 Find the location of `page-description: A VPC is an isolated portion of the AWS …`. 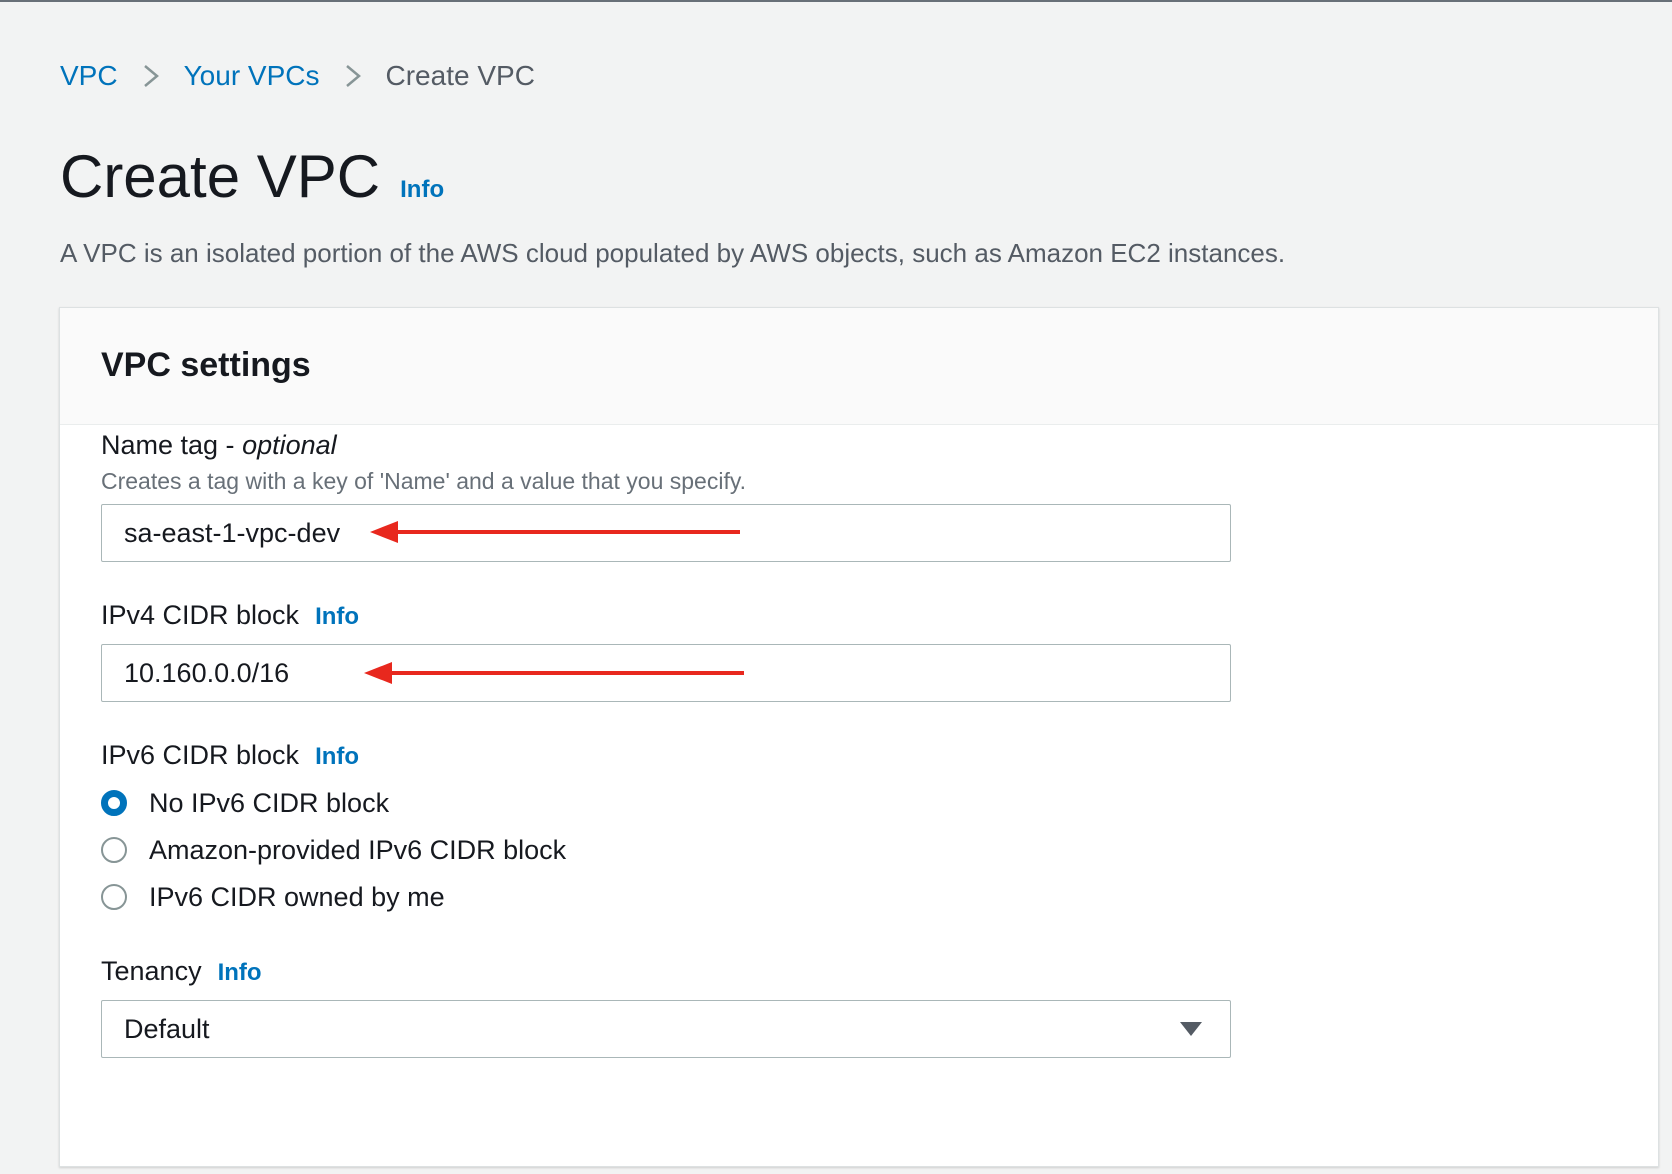

page-description: A VPC is an isolated portion of the AWS … is located at coordinates (673, 253).